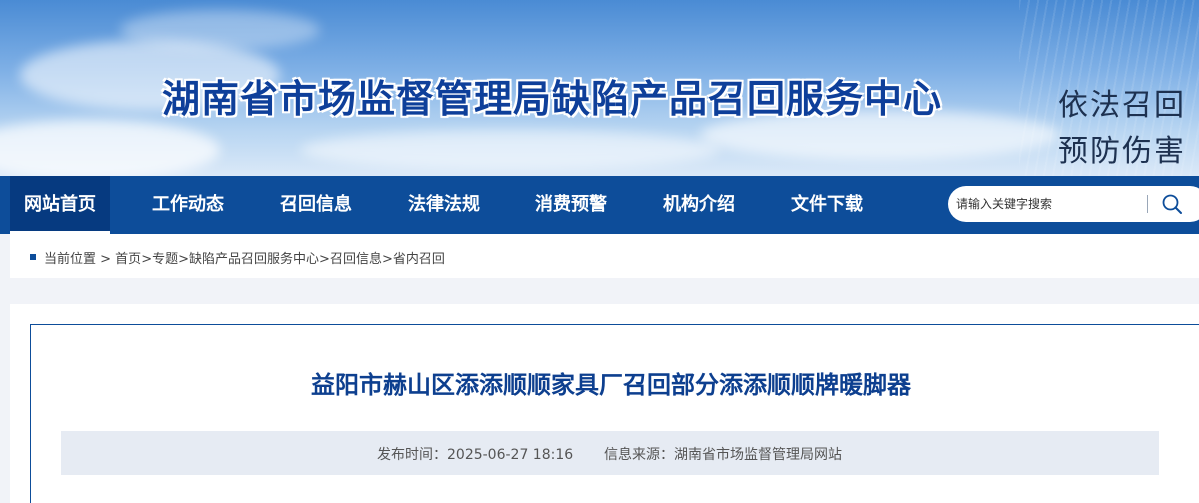  Describe the element at coordinates (412, 455) in the screenshot. I see `publish-time-label: 发布时间：` at that location.